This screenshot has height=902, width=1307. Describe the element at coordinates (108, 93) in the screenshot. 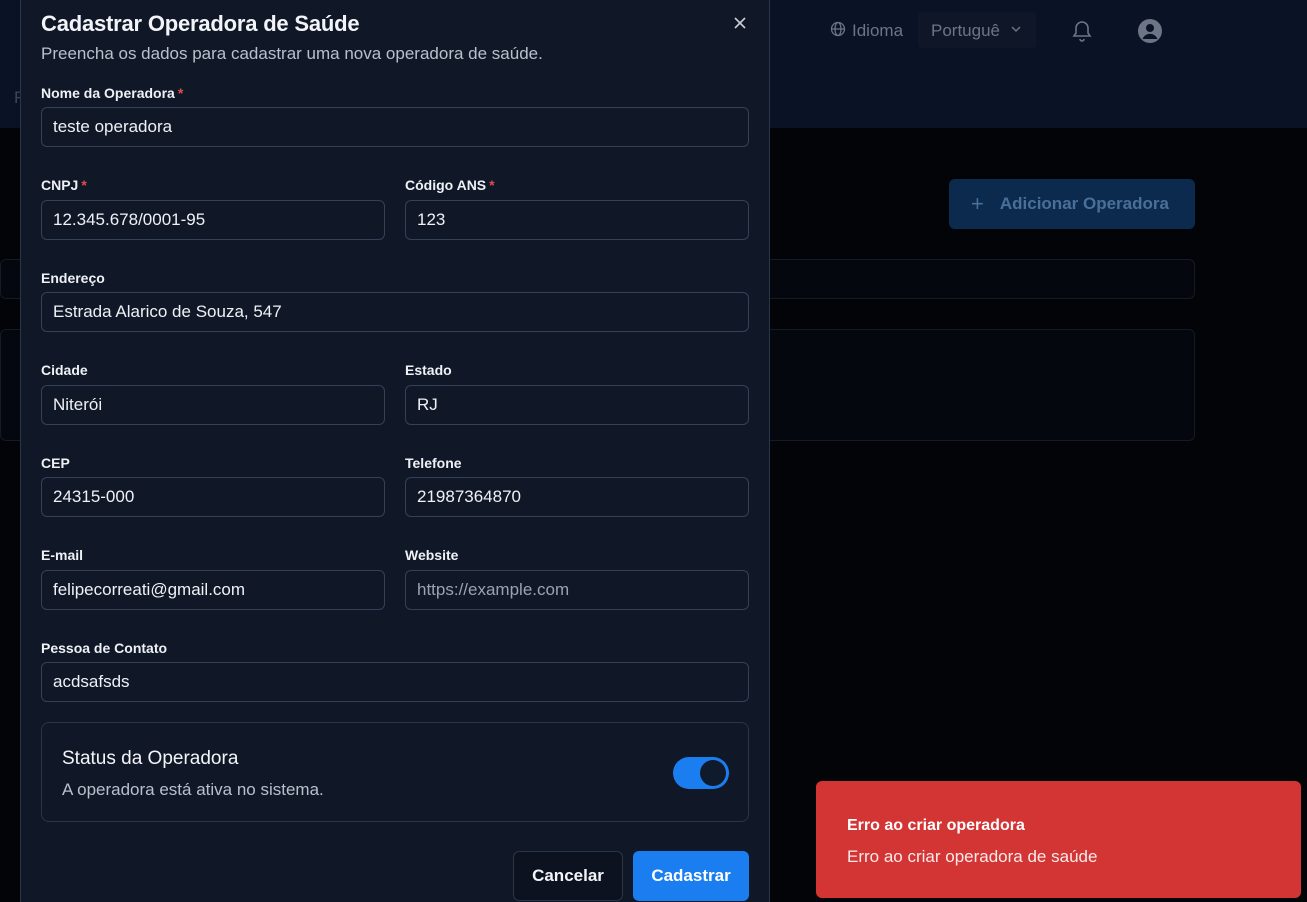

I see `nome-label-text: Nome da Operadora` at that location.